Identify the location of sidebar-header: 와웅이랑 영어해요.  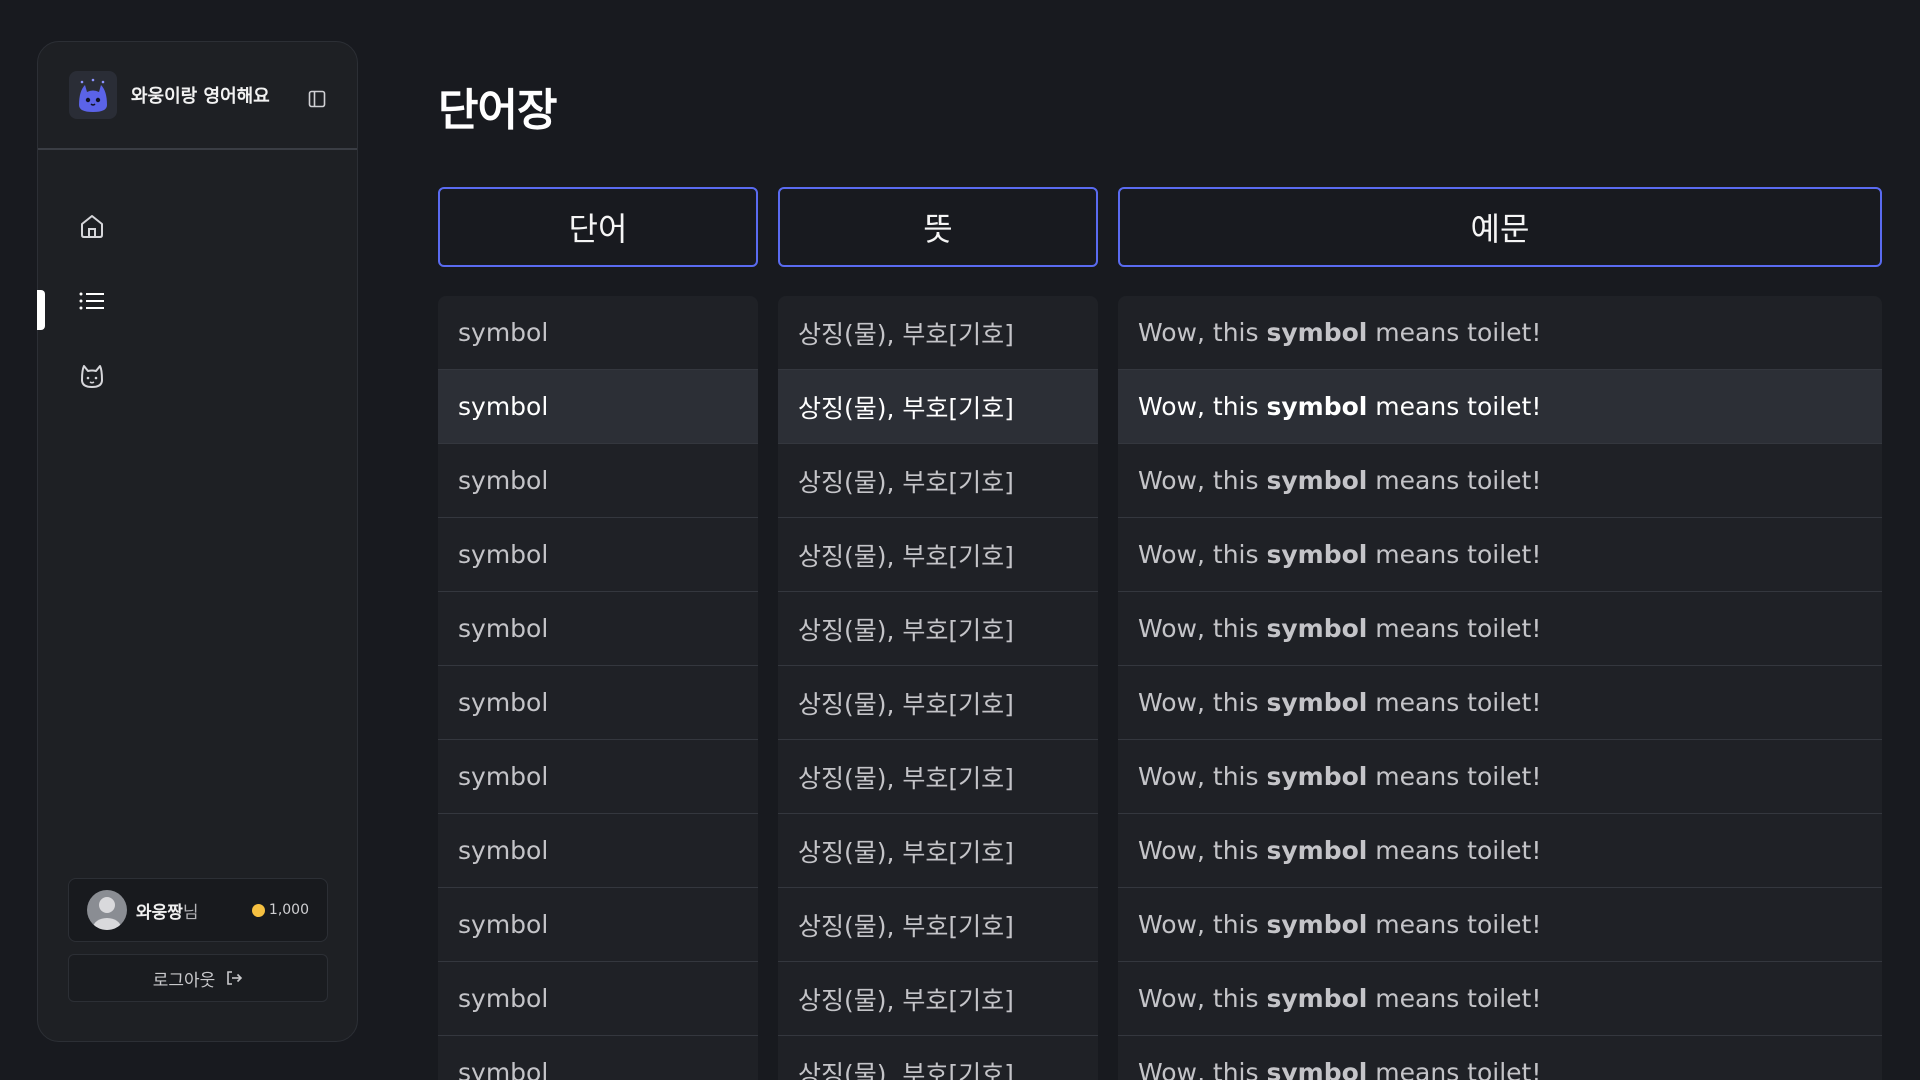
(197, 96).